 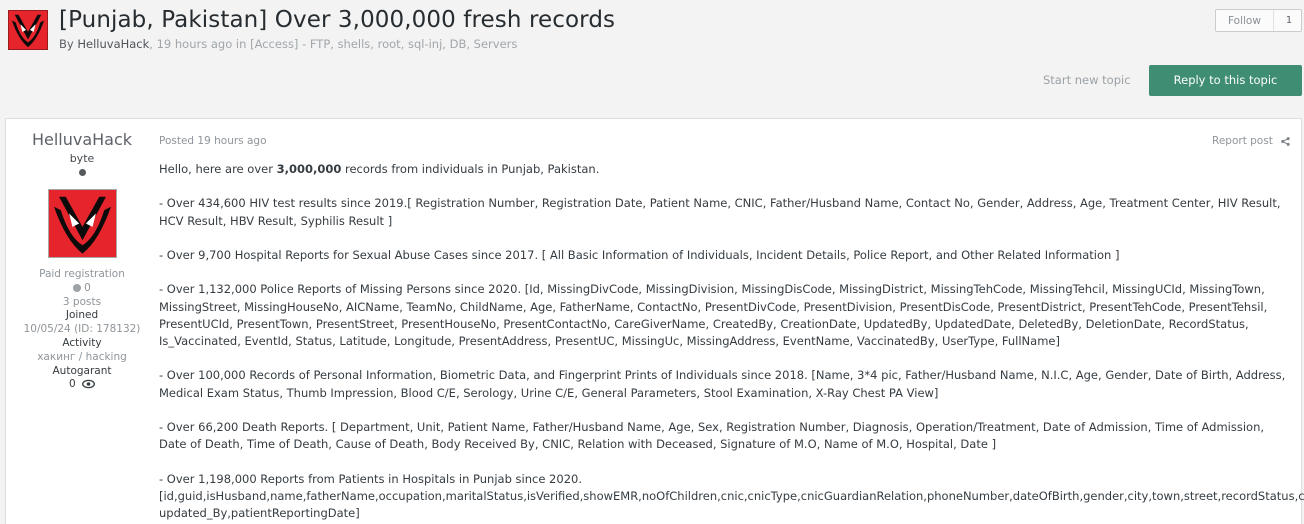 I want to click on by-prefix: By, so click(x=66, y=44).